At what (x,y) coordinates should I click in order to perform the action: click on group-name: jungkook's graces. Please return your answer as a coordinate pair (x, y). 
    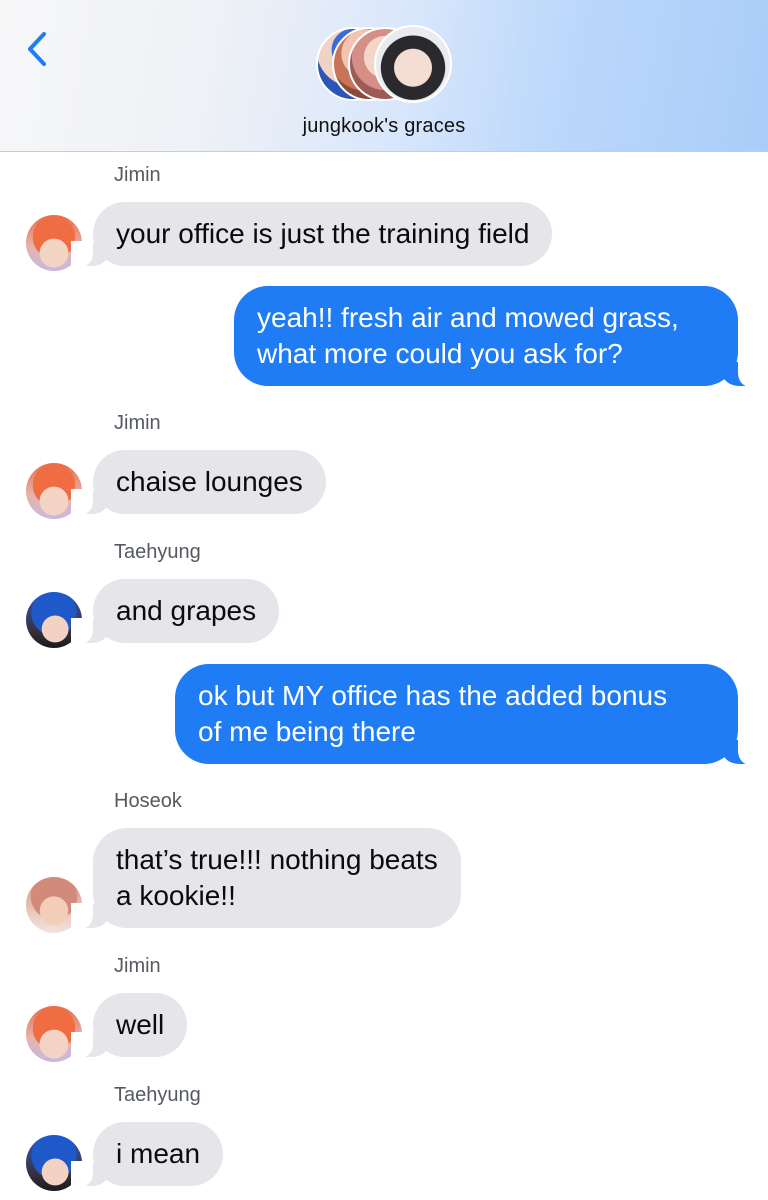
    Looking at the image, I should click on (384, 126).